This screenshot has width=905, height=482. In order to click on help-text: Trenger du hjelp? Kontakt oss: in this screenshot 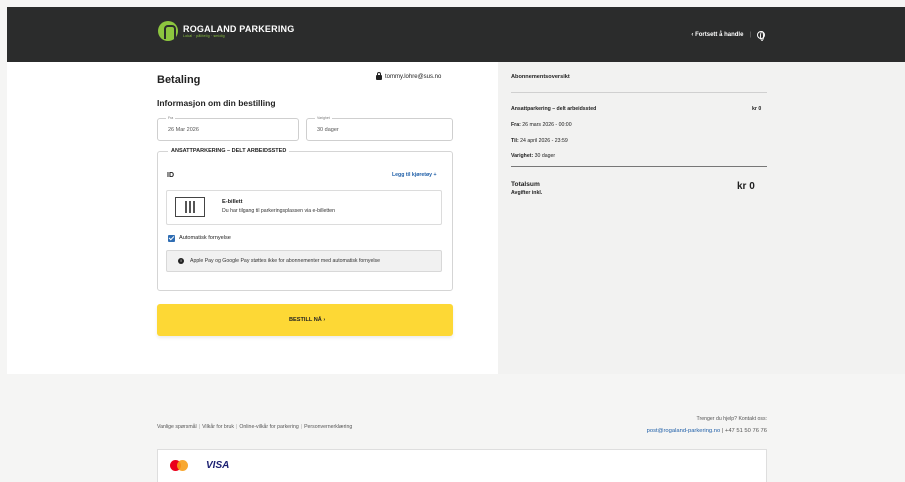, I will do `click(731, 419)`.